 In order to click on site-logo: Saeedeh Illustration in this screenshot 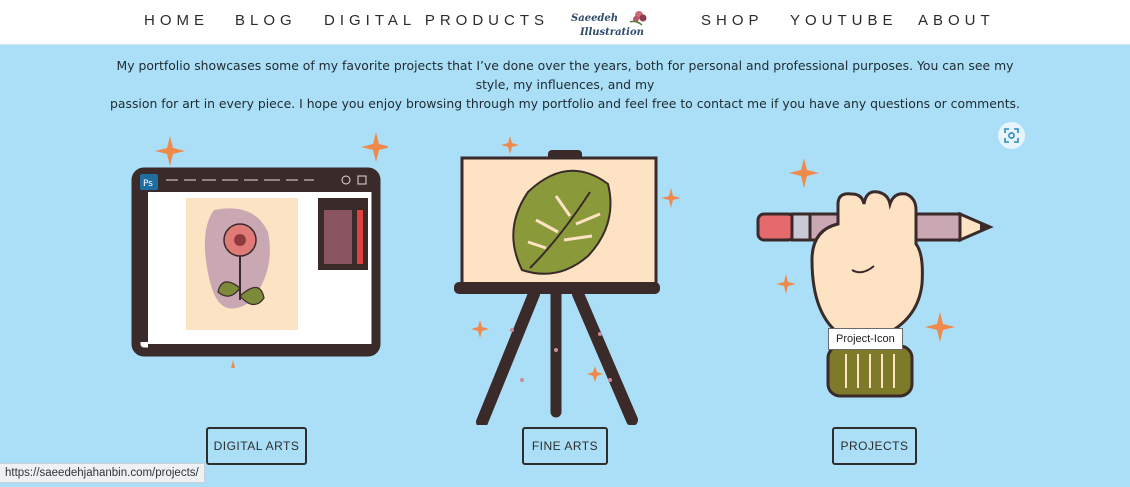, I will do `click(614, 23)`.